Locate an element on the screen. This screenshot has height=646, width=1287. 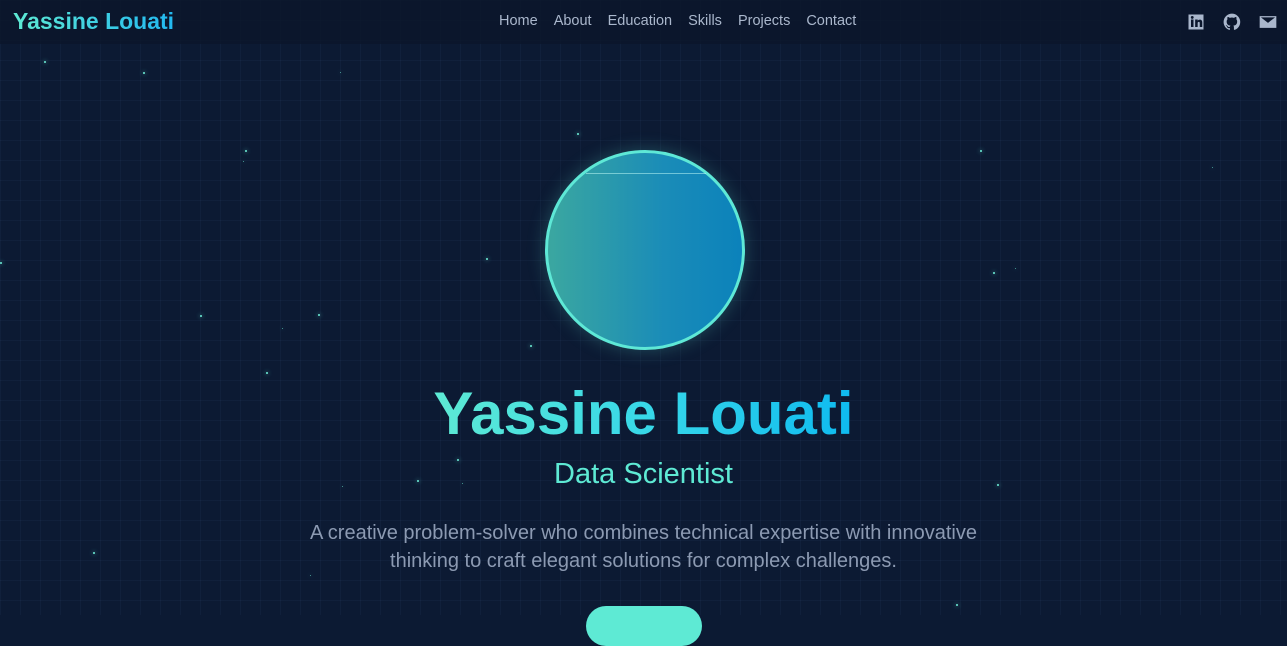
nav-home-link: Home is located at coordinates (518, 21).